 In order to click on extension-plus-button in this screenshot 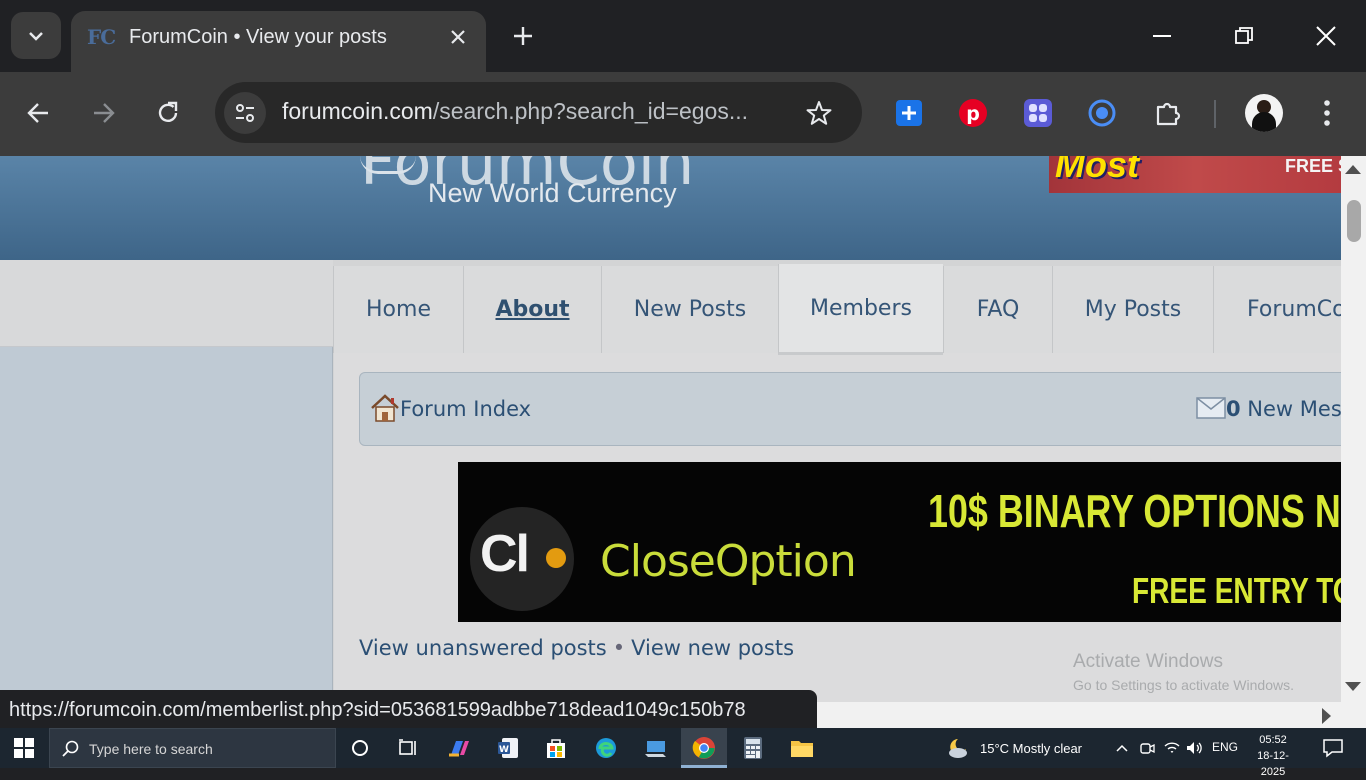, I will do `click(909, 113)`.